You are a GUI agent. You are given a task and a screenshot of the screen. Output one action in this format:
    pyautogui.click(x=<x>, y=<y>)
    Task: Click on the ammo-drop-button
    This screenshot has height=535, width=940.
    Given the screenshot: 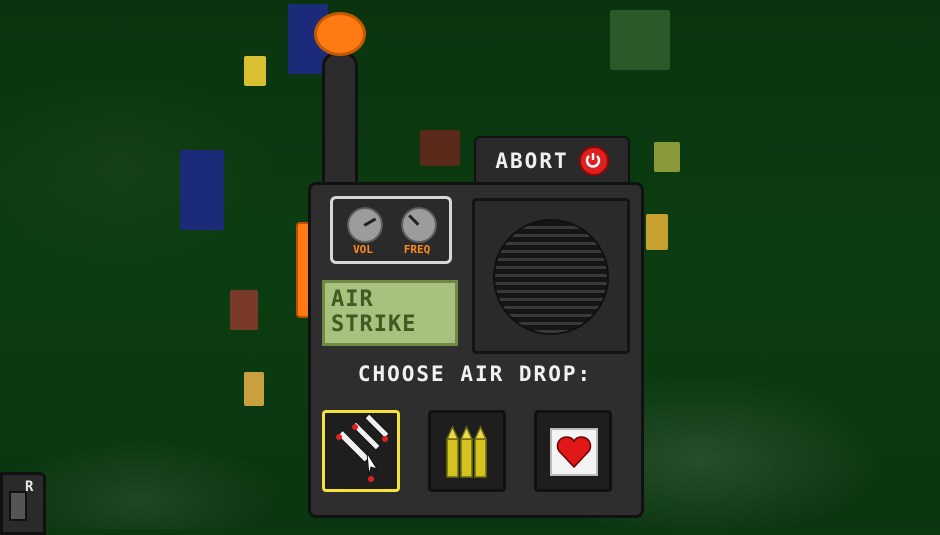 What is the action you would take?
    pyautogui.click(x=467, y=451)
    